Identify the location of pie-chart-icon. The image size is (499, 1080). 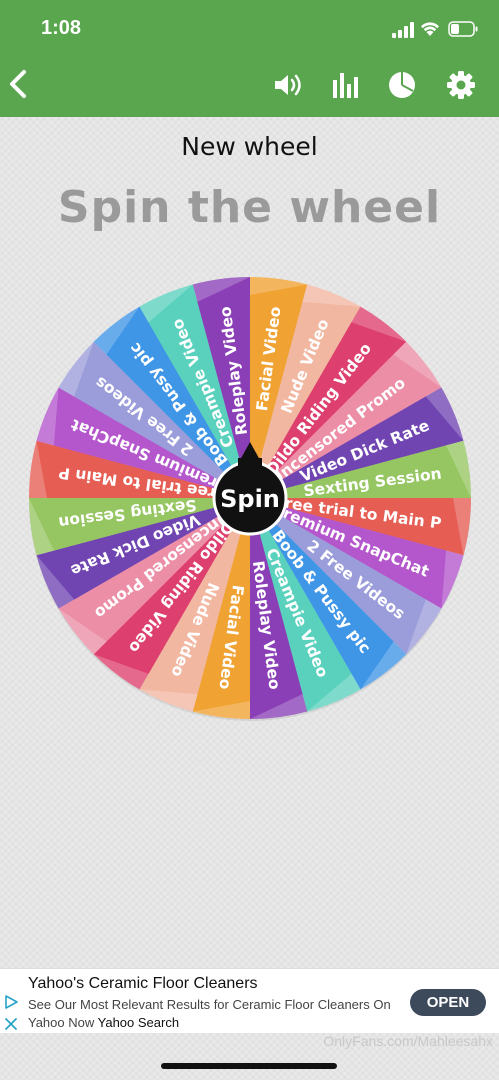
(402, 85).